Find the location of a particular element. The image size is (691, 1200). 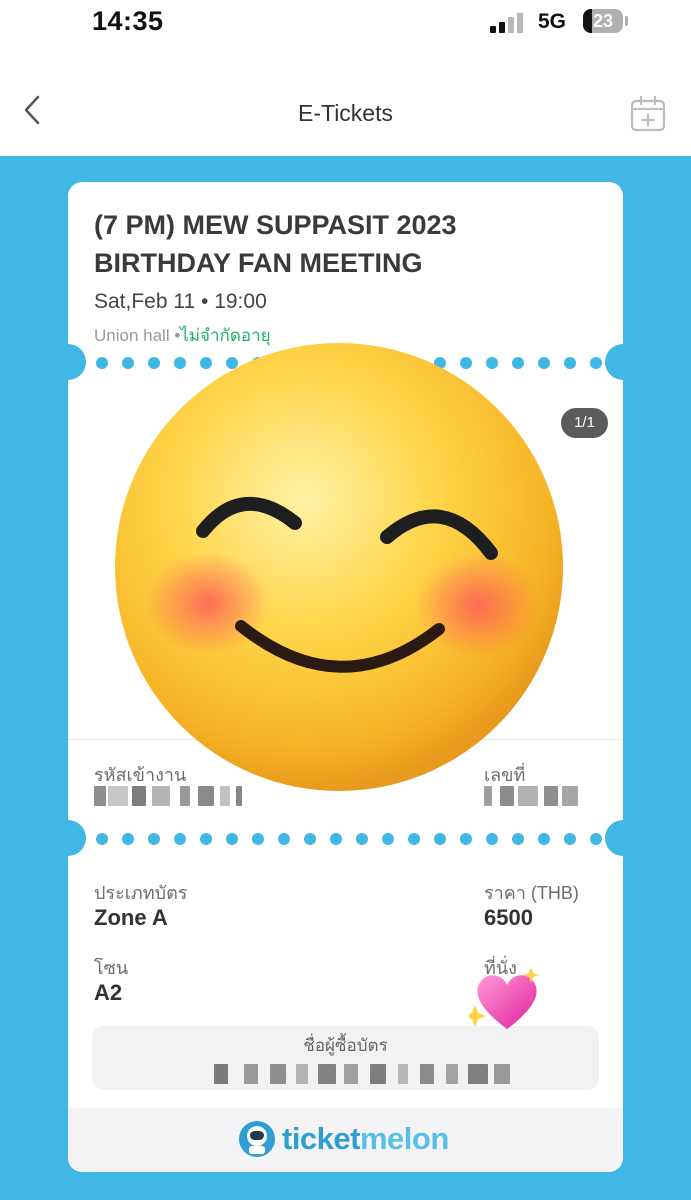

price-label: ราคา (THB) is located at coordinates (531, 893).